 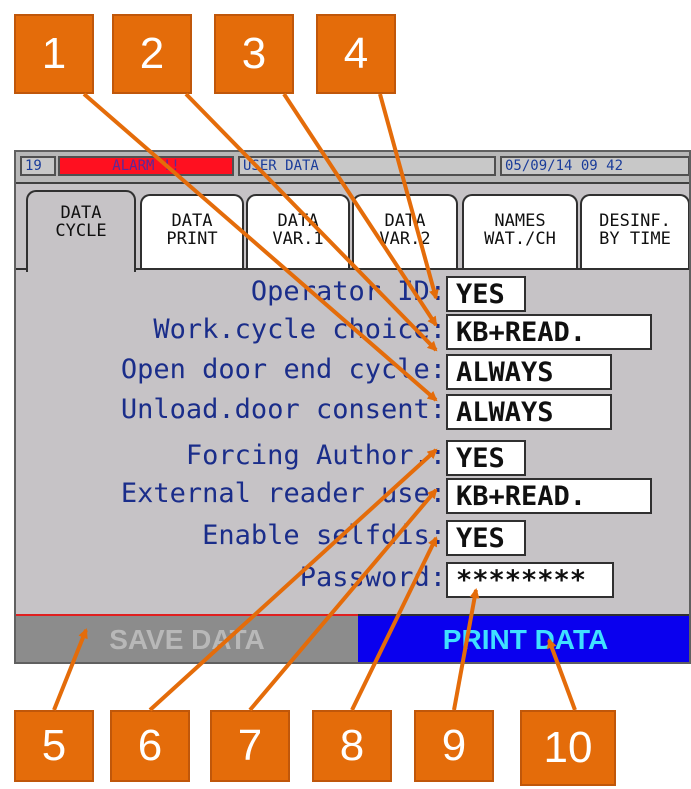 What do you see at coordinates (520, 221) in the screenshot?
I see `tab-label-line1: NAMES` at bounding box center [520, 221].